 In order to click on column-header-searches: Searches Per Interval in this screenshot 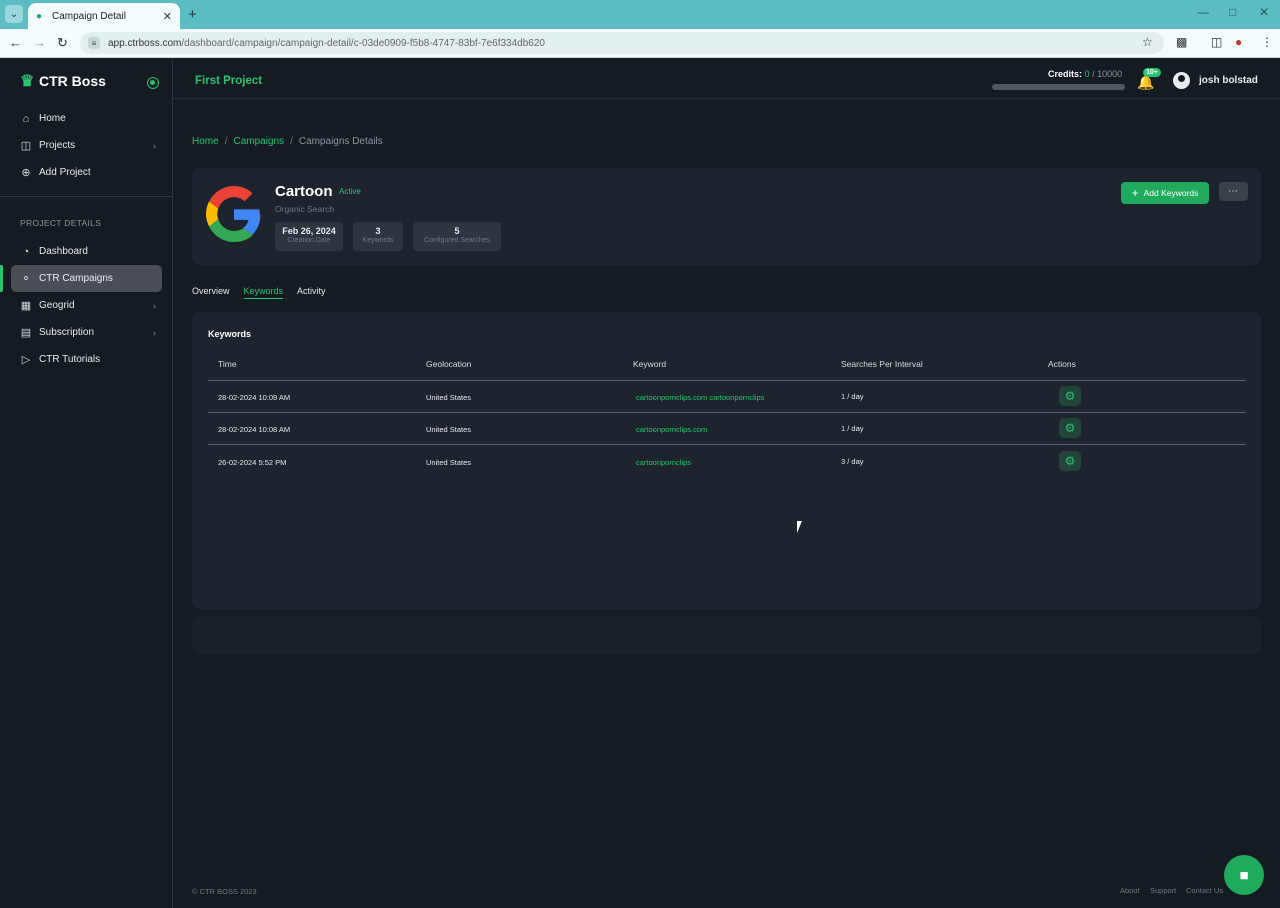, I will do `click(882, 364)`.